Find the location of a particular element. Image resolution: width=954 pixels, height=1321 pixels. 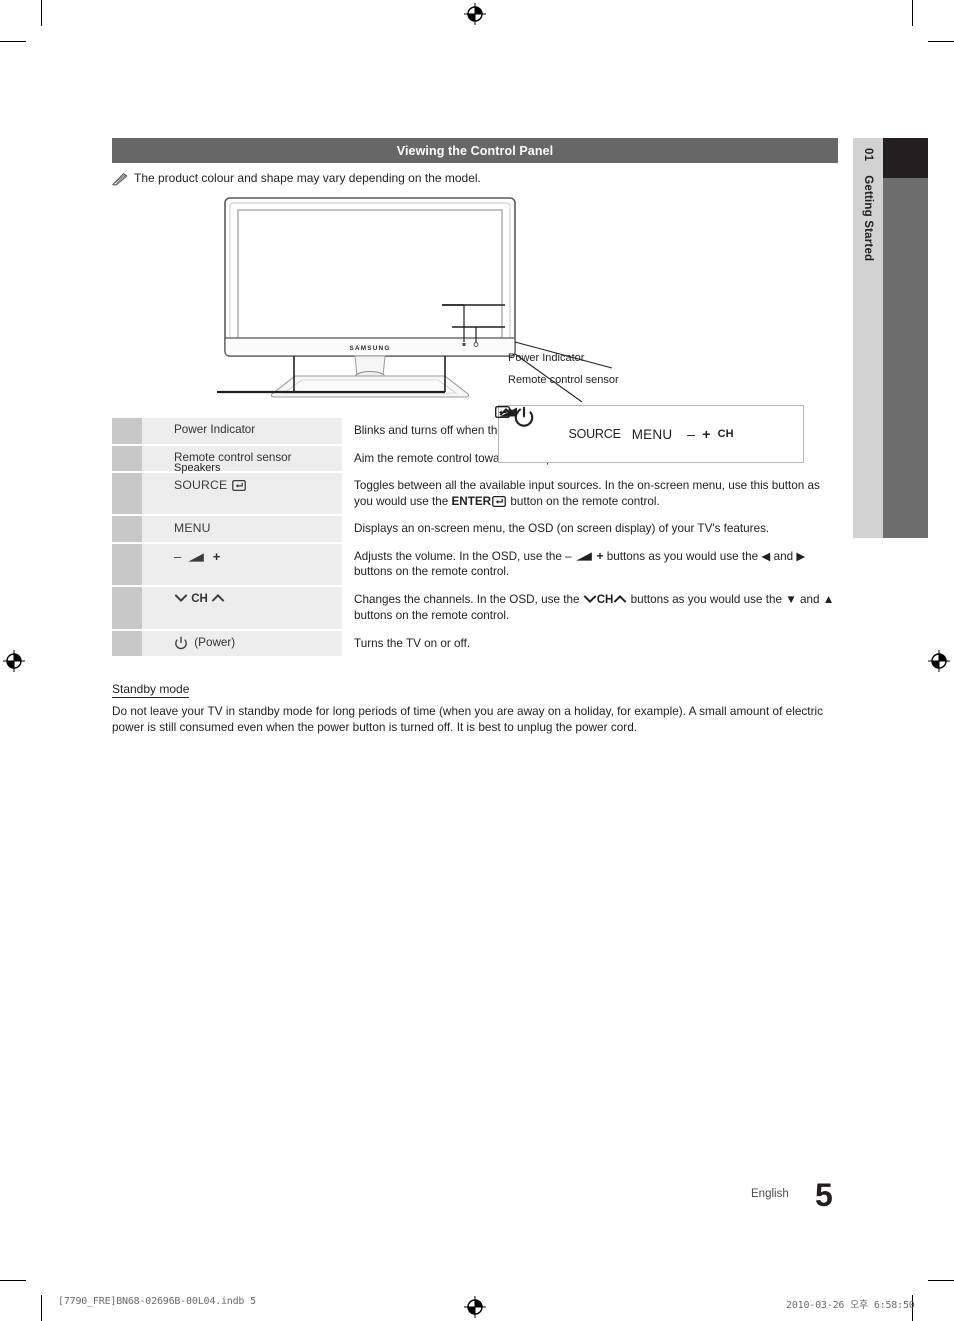

pencil-note-icon is located at coordinates (120, 179).